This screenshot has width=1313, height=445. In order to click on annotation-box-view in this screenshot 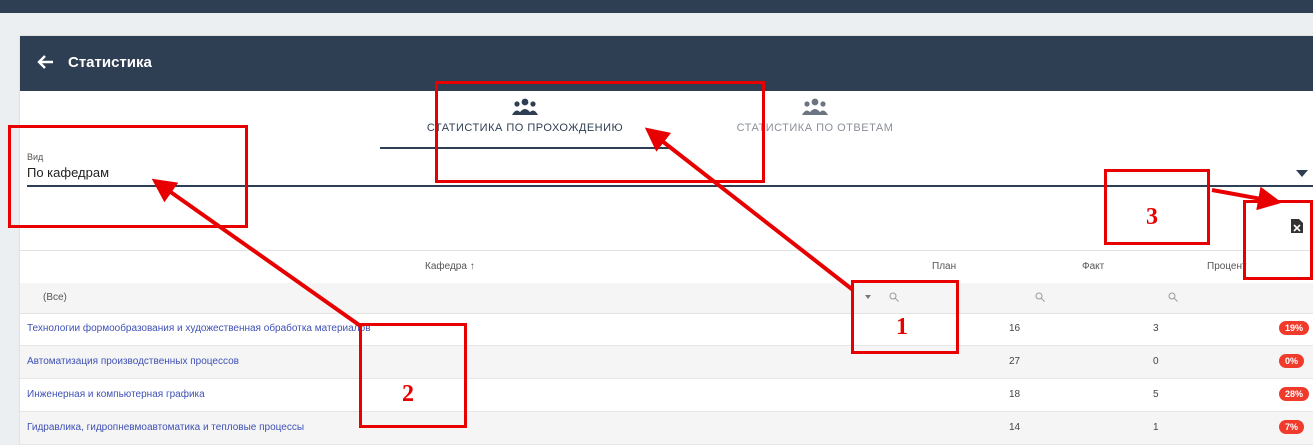, I will do `click(128, 176)`.